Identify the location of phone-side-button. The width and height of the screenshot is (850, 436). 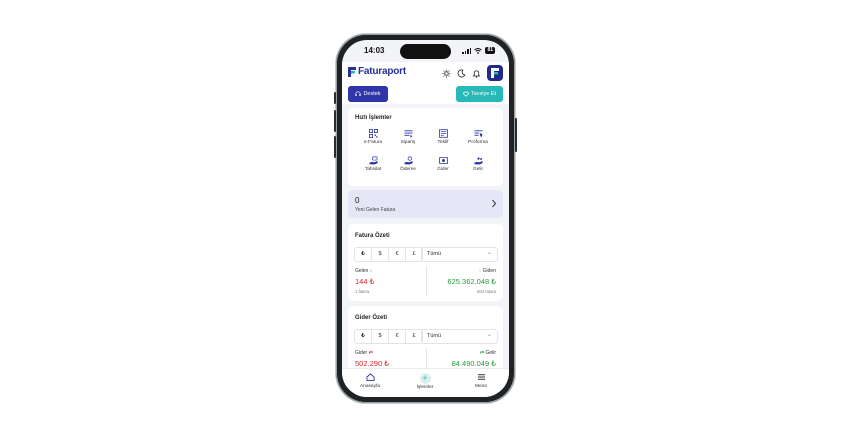
(335, 98).